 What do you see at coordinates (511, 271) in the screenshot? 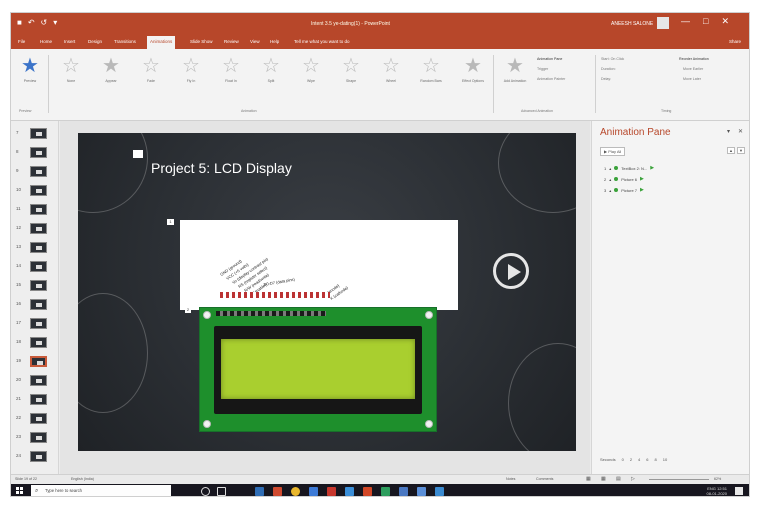
I see `play-icon` at bounding box center [511, 271].